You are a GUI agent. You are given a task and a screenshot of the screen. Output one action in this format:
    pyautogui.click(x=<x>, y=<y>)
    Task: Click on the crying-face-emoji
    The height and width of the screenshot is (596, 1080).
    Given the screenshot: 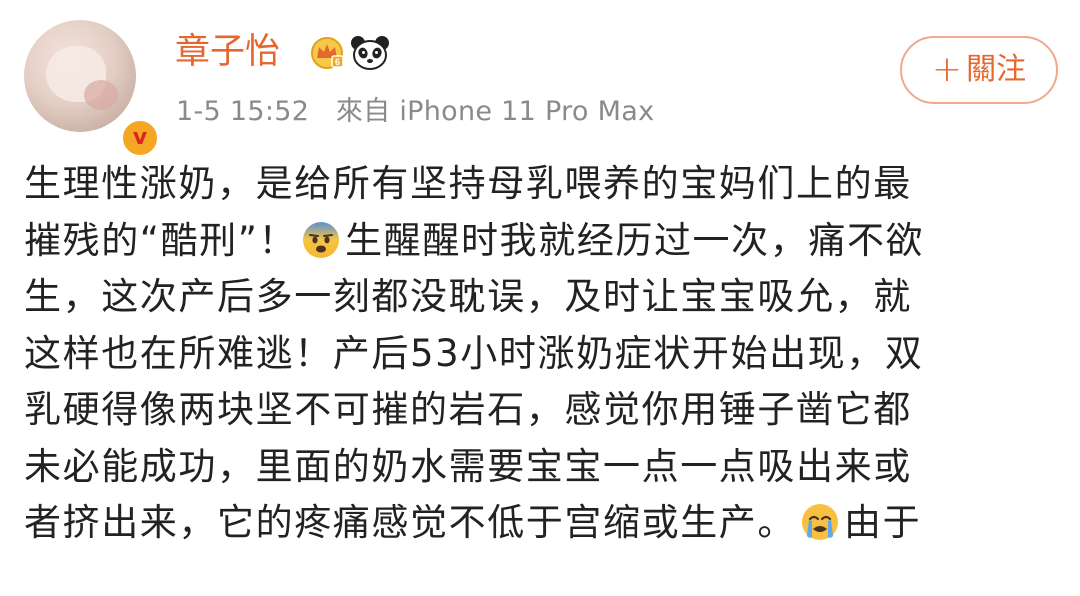 What is the action you would take?
    pyautogui.click(x=820, y=522)
    